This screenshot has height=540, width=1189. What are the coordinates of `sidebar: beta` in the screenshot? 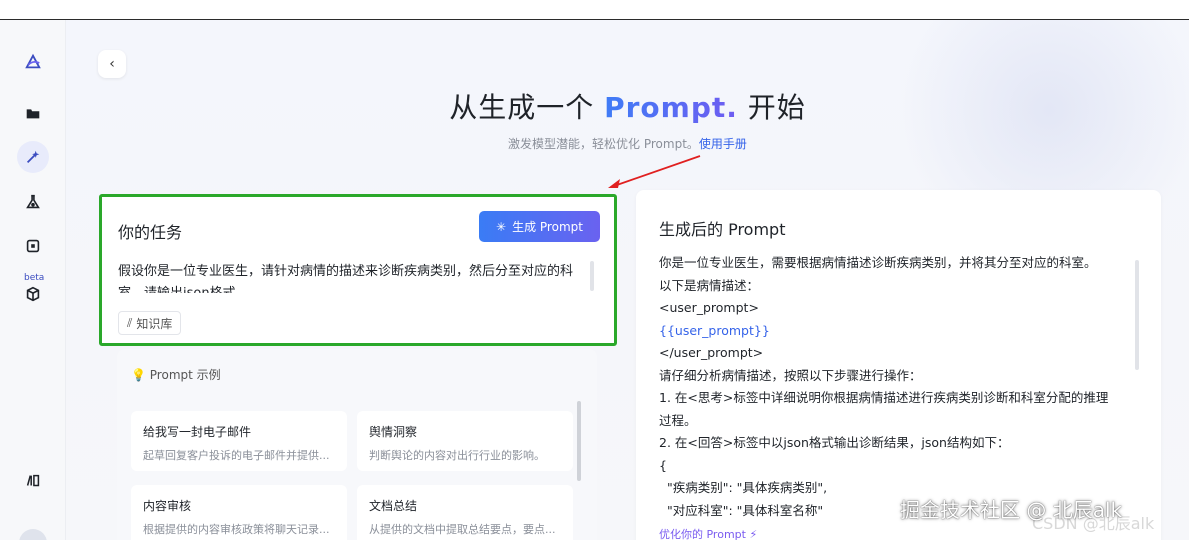 It's located at (33, 280).